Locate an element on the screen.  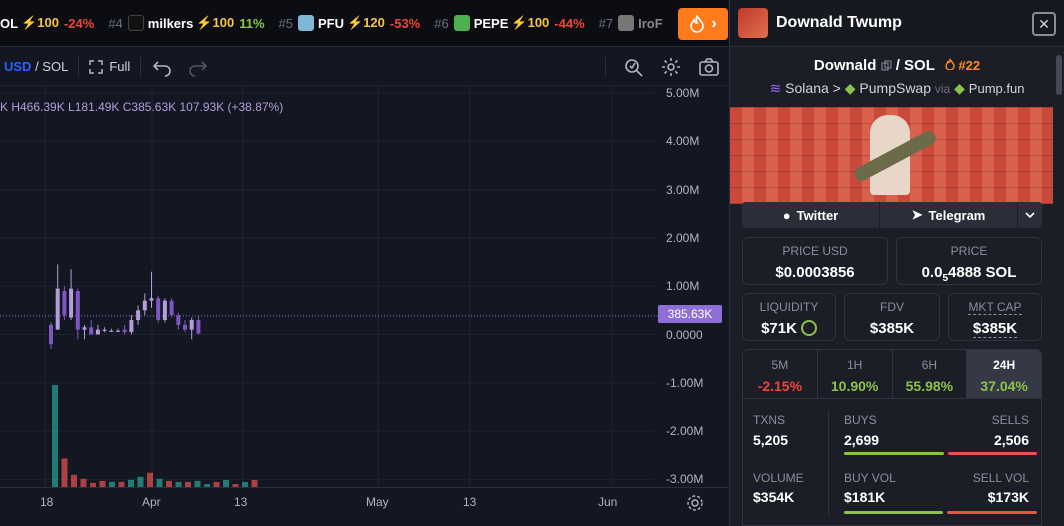
tab-6h: 6H 55.98% is located at coordinates (930, 374).